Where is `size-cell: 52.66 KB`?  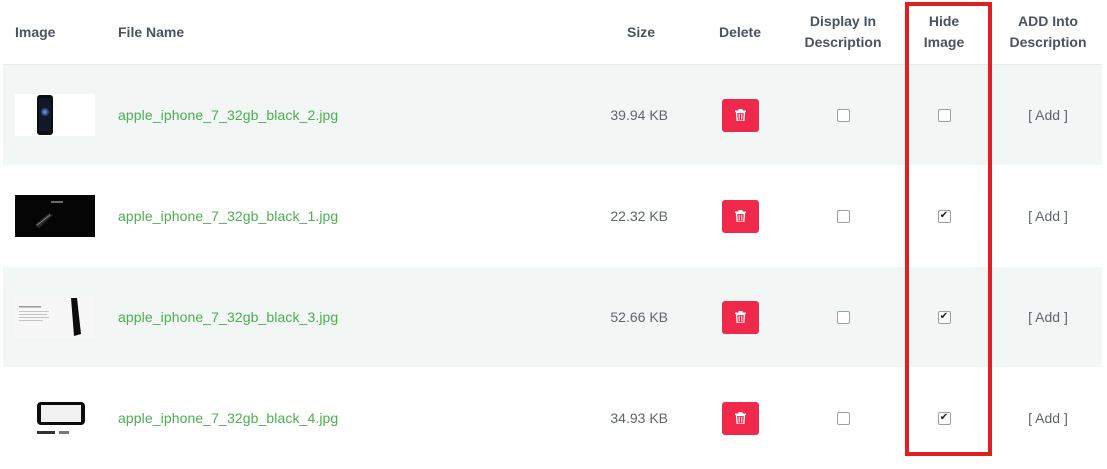
size-cell: 52.66 KB is located at coordinates (615, 317).